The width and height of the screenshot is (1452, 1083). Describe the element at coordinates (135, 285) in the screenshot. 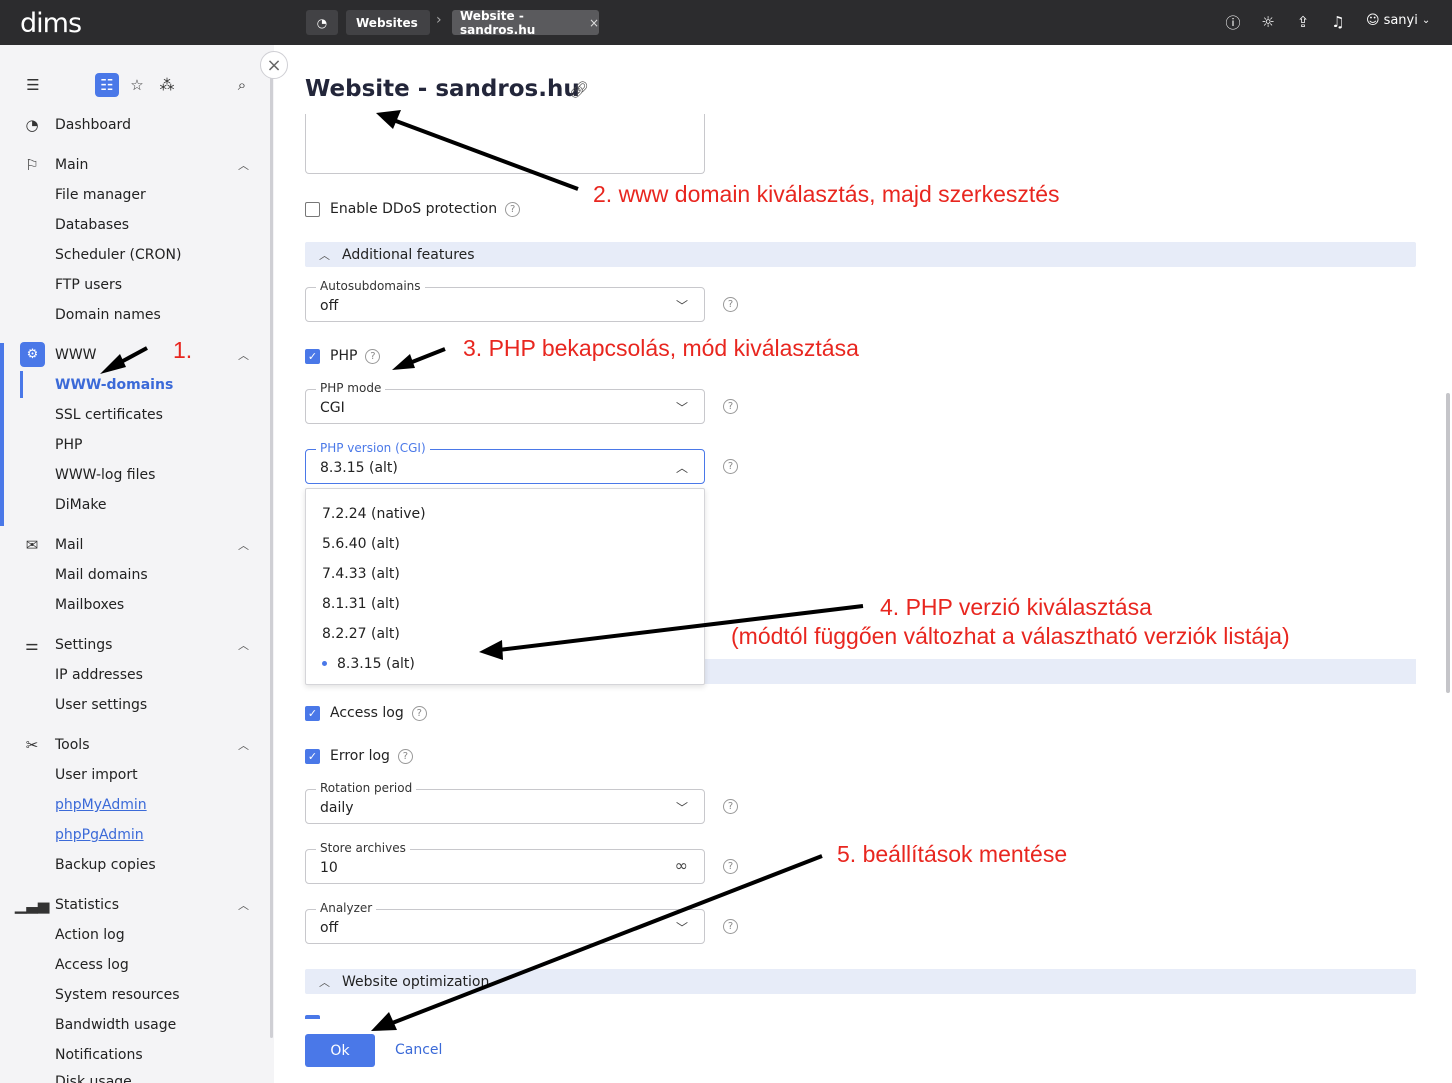

I see `sidebar-item-ftp-users: FTP users` at that location.